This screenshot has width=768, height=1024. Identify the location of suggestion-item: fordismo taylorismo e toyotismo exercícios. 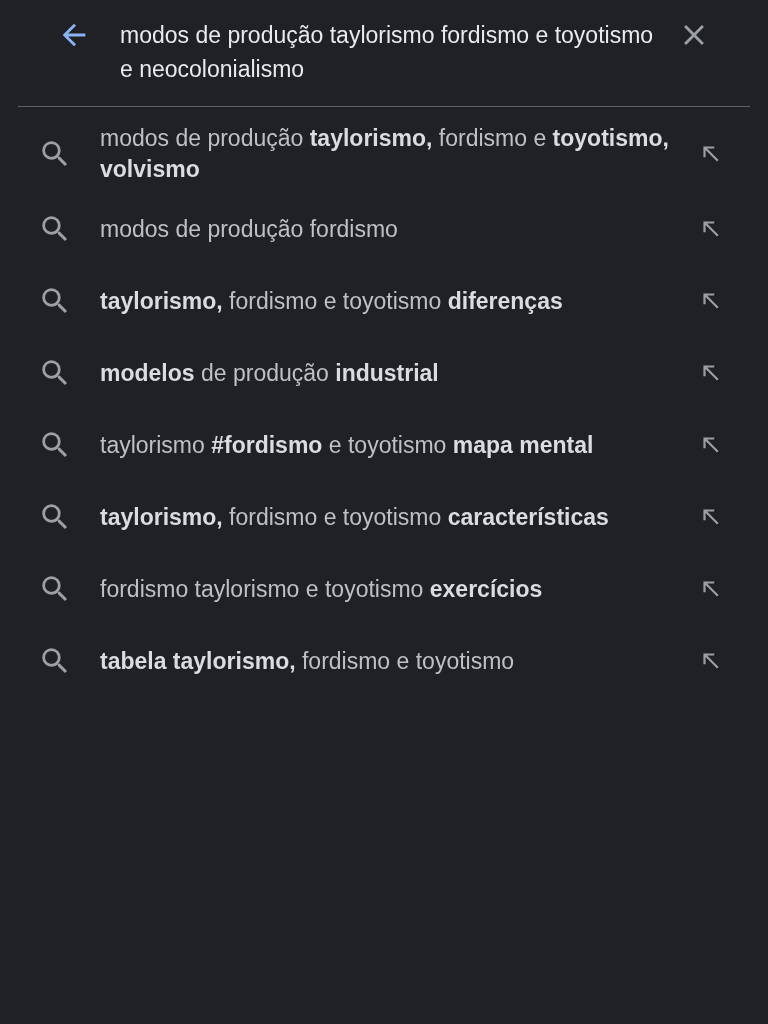
(384, 589).